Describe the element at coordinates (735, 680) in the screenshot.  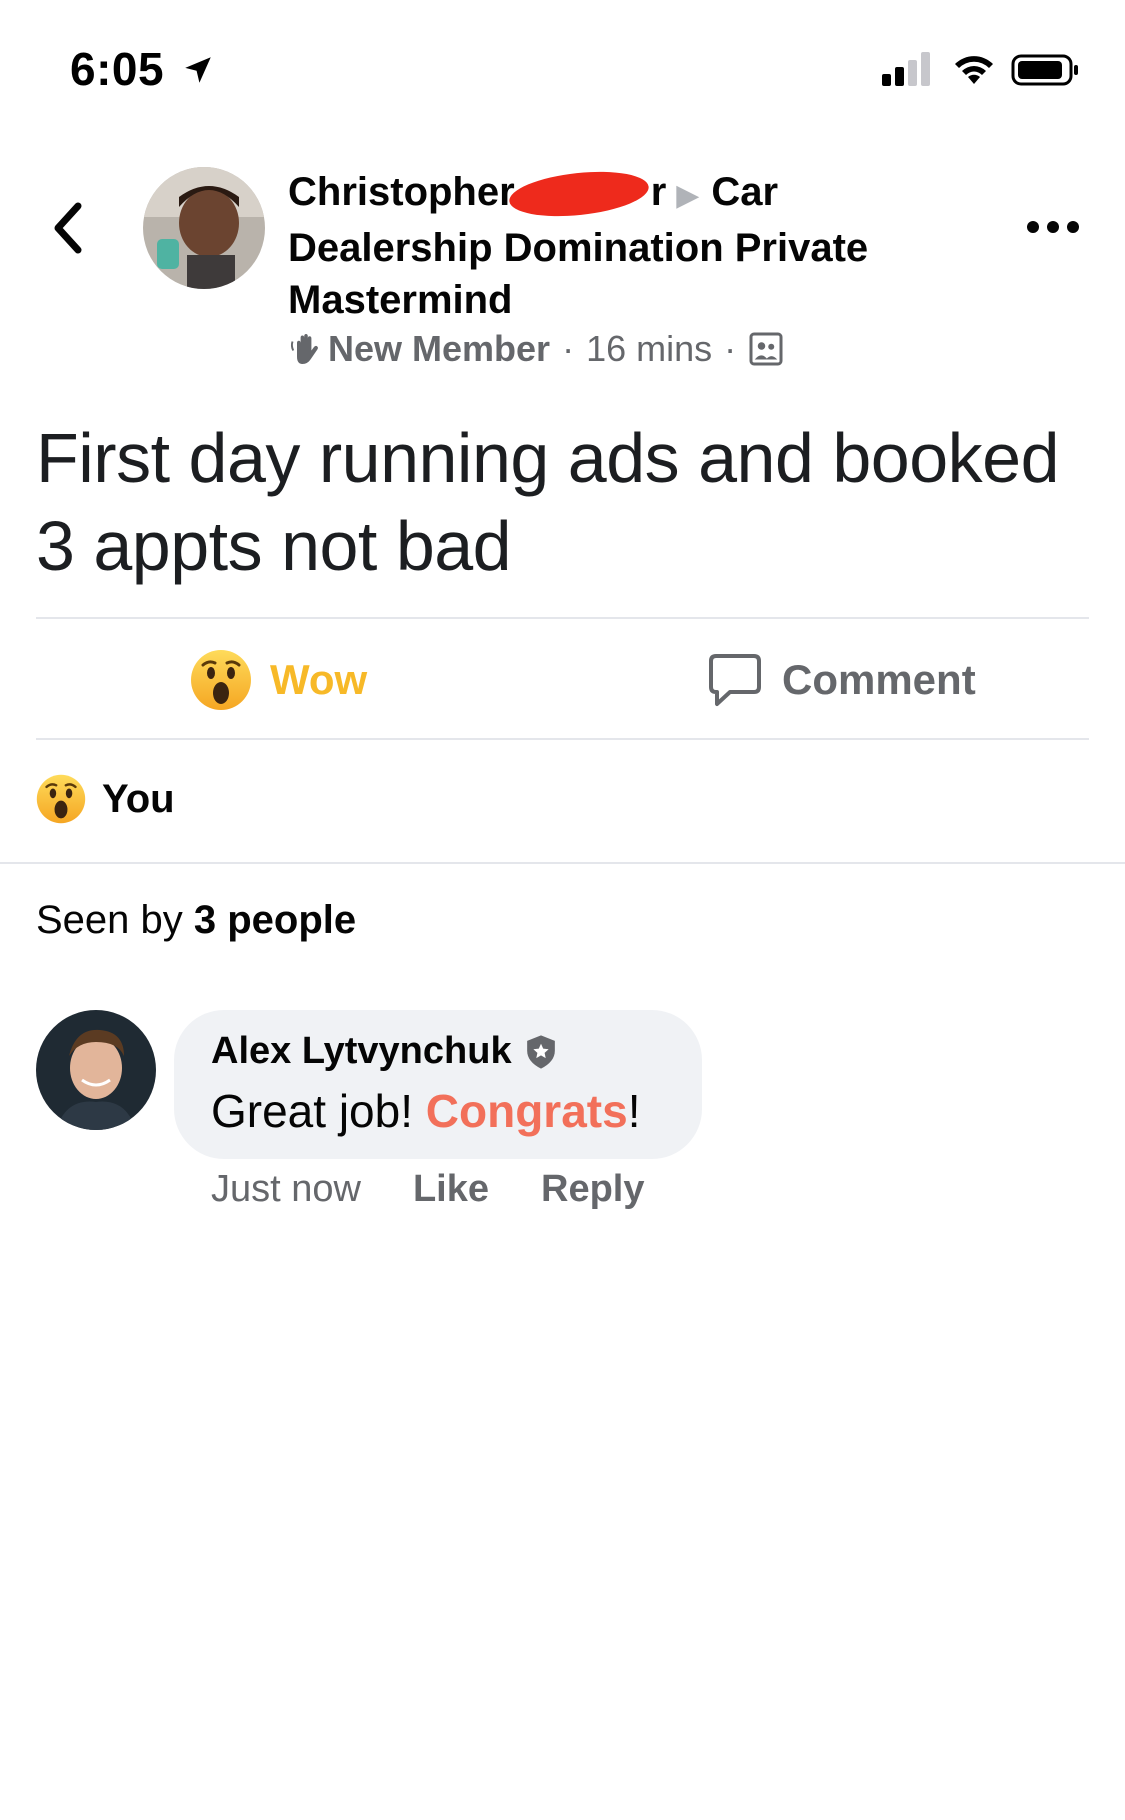
I see `comment-bubble-icon` at that location.